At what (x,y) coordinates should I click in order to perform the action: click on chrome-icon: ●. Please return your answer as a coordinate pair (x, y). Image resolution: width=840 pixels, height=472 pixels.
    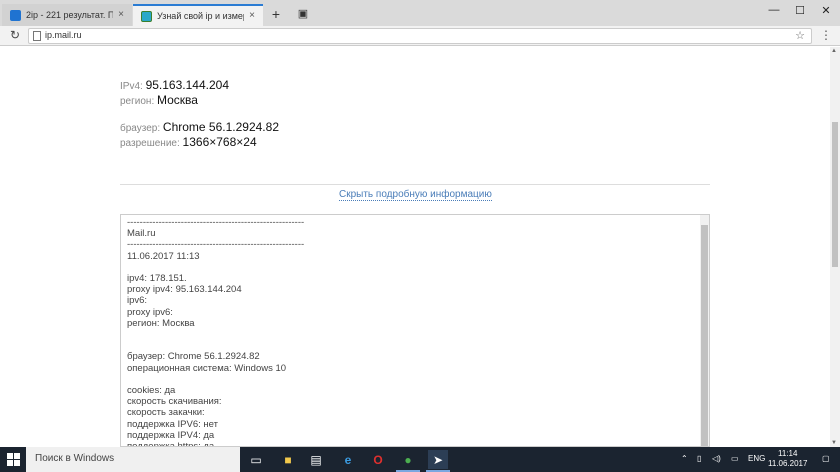
    Looking at the image, I should click on (408, 459).